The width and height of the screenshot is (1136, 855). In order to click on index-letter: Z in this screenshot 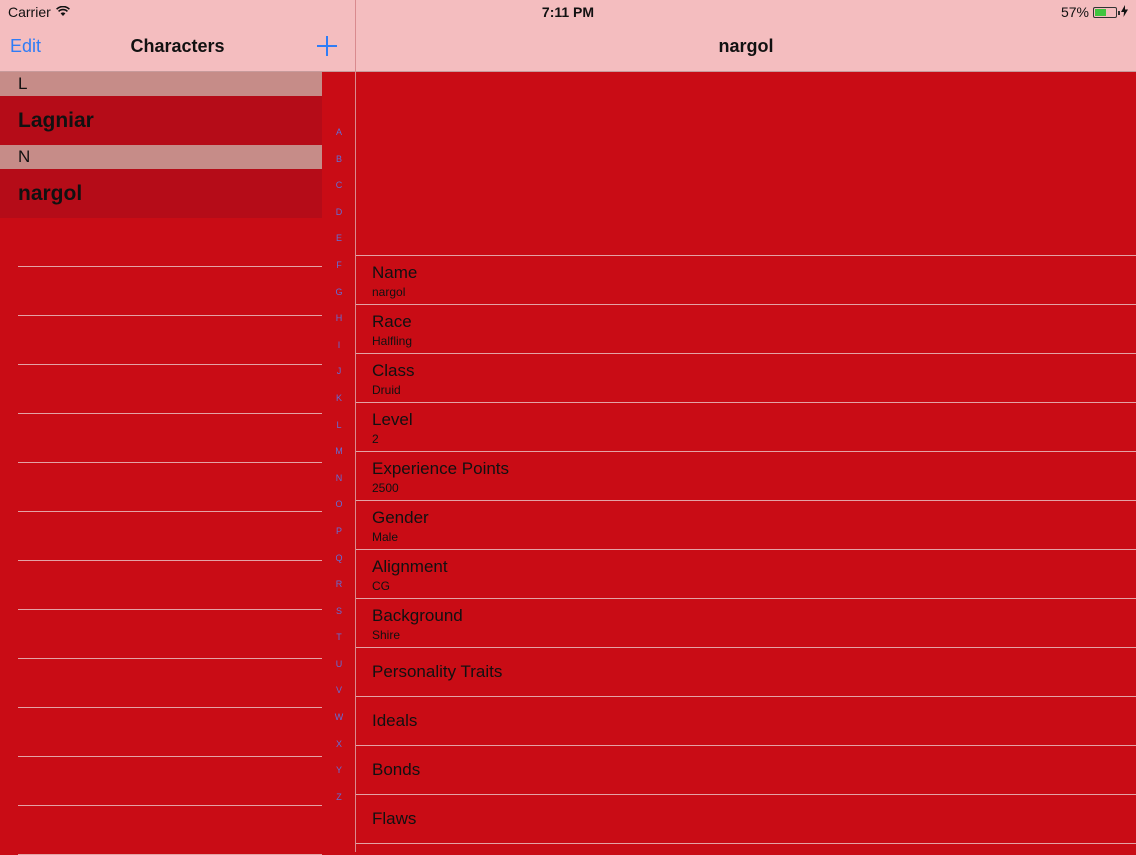, I will do `click(339, 800)`.